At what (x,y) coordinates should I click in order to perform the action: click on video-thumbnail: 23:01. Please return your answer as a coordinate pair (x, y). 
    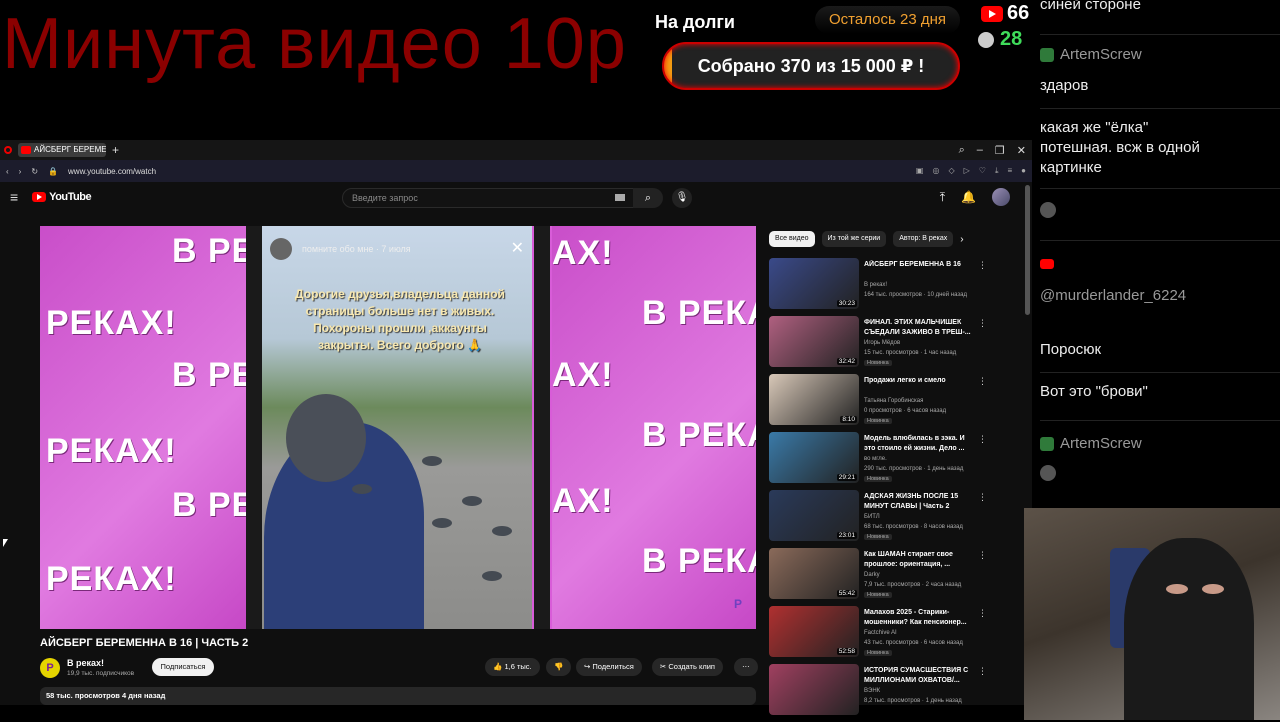
    Looking at the image, I should click on (814, 515).